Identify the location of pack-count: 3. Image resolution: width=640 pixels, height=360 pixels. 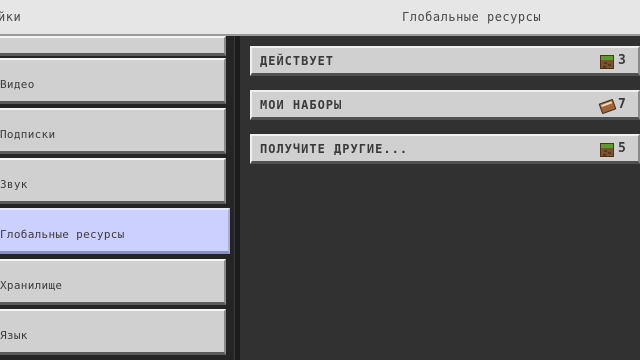
(622, 60).